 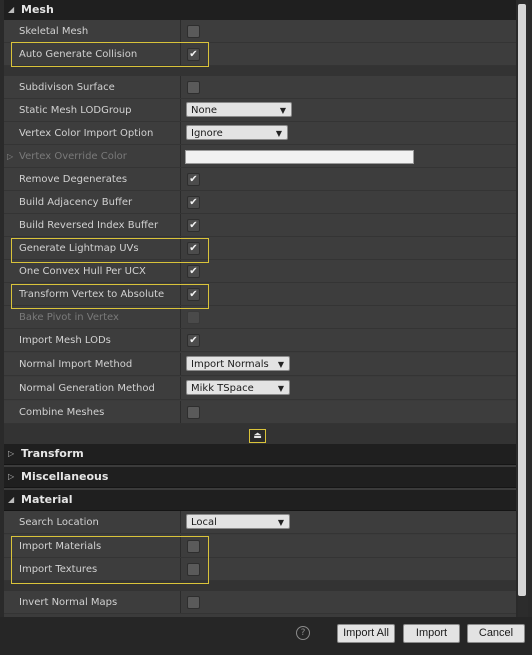 I want to click on section-header-miscellaneous: ▷ Miscellaneous, so click(x=260, y=477).